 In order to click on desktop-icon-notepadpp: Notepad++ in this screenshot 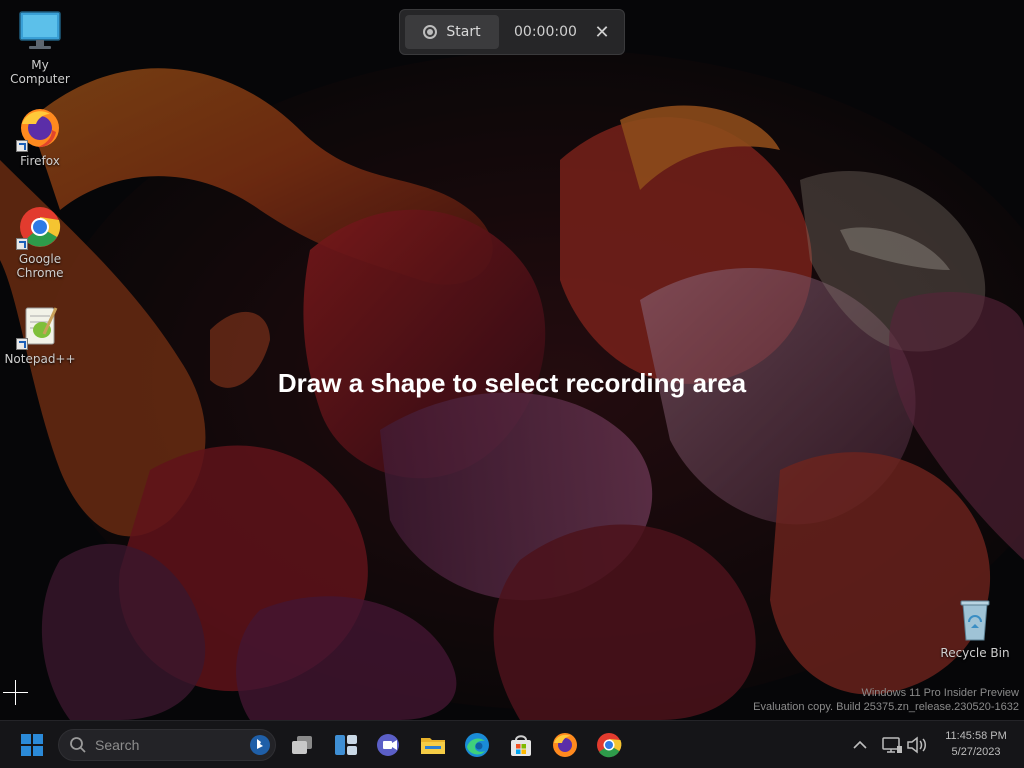, I will do `click(40, 335)`.